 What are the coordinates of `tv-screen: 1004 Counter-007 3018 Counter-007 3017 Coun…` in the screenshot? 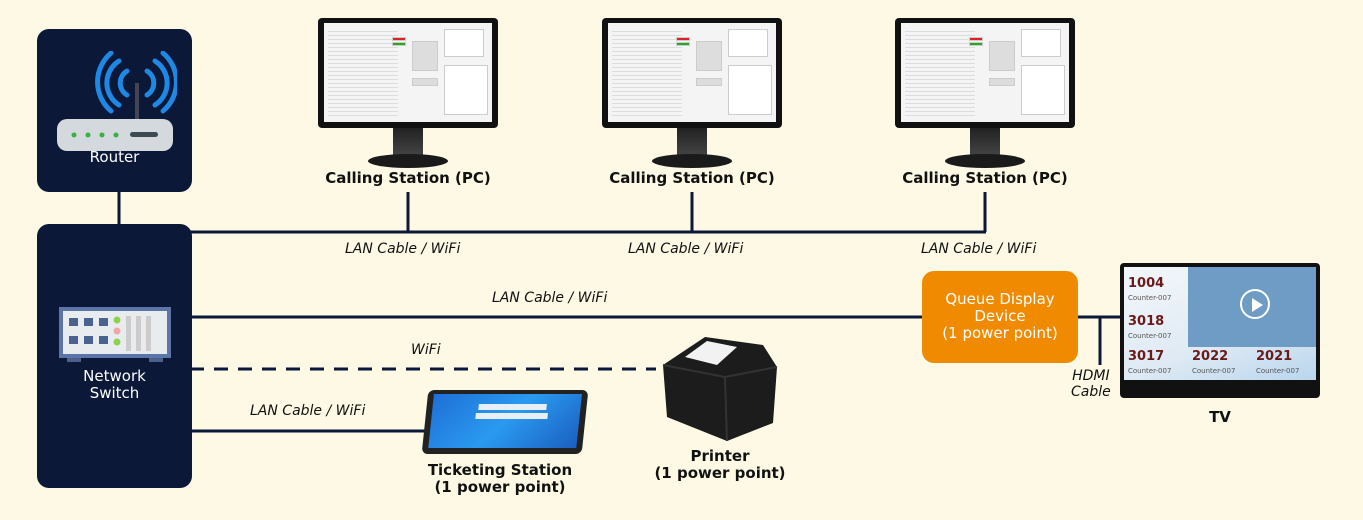 It's located at (1220, 323).